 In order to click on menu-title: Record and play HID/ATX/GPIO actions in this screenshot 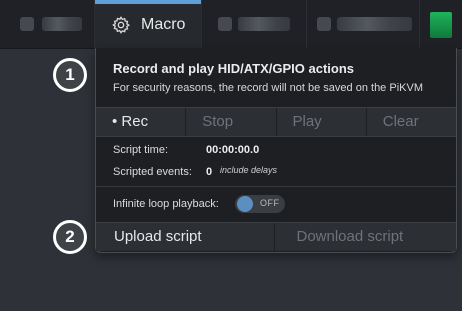, I will do `click(234, 68)`.